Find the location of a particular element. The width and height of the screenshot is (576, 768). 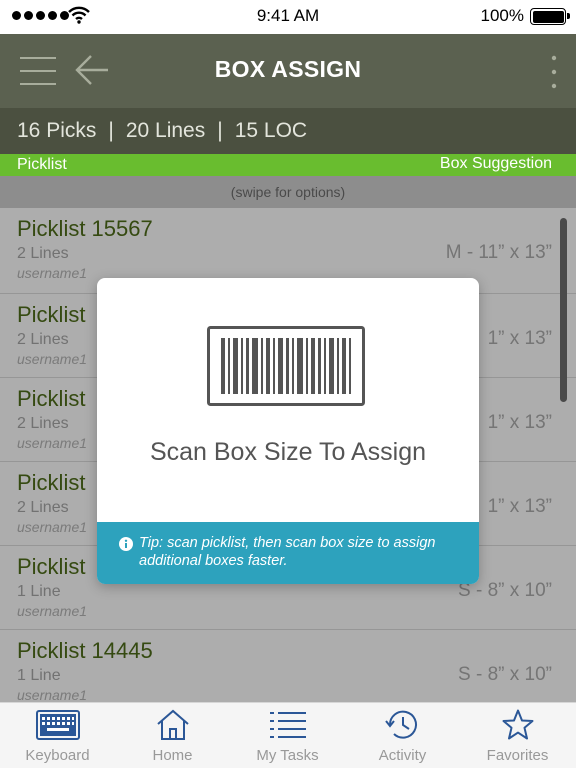

app-header: BOX ASSIGN is located at coordinates (288, 71).